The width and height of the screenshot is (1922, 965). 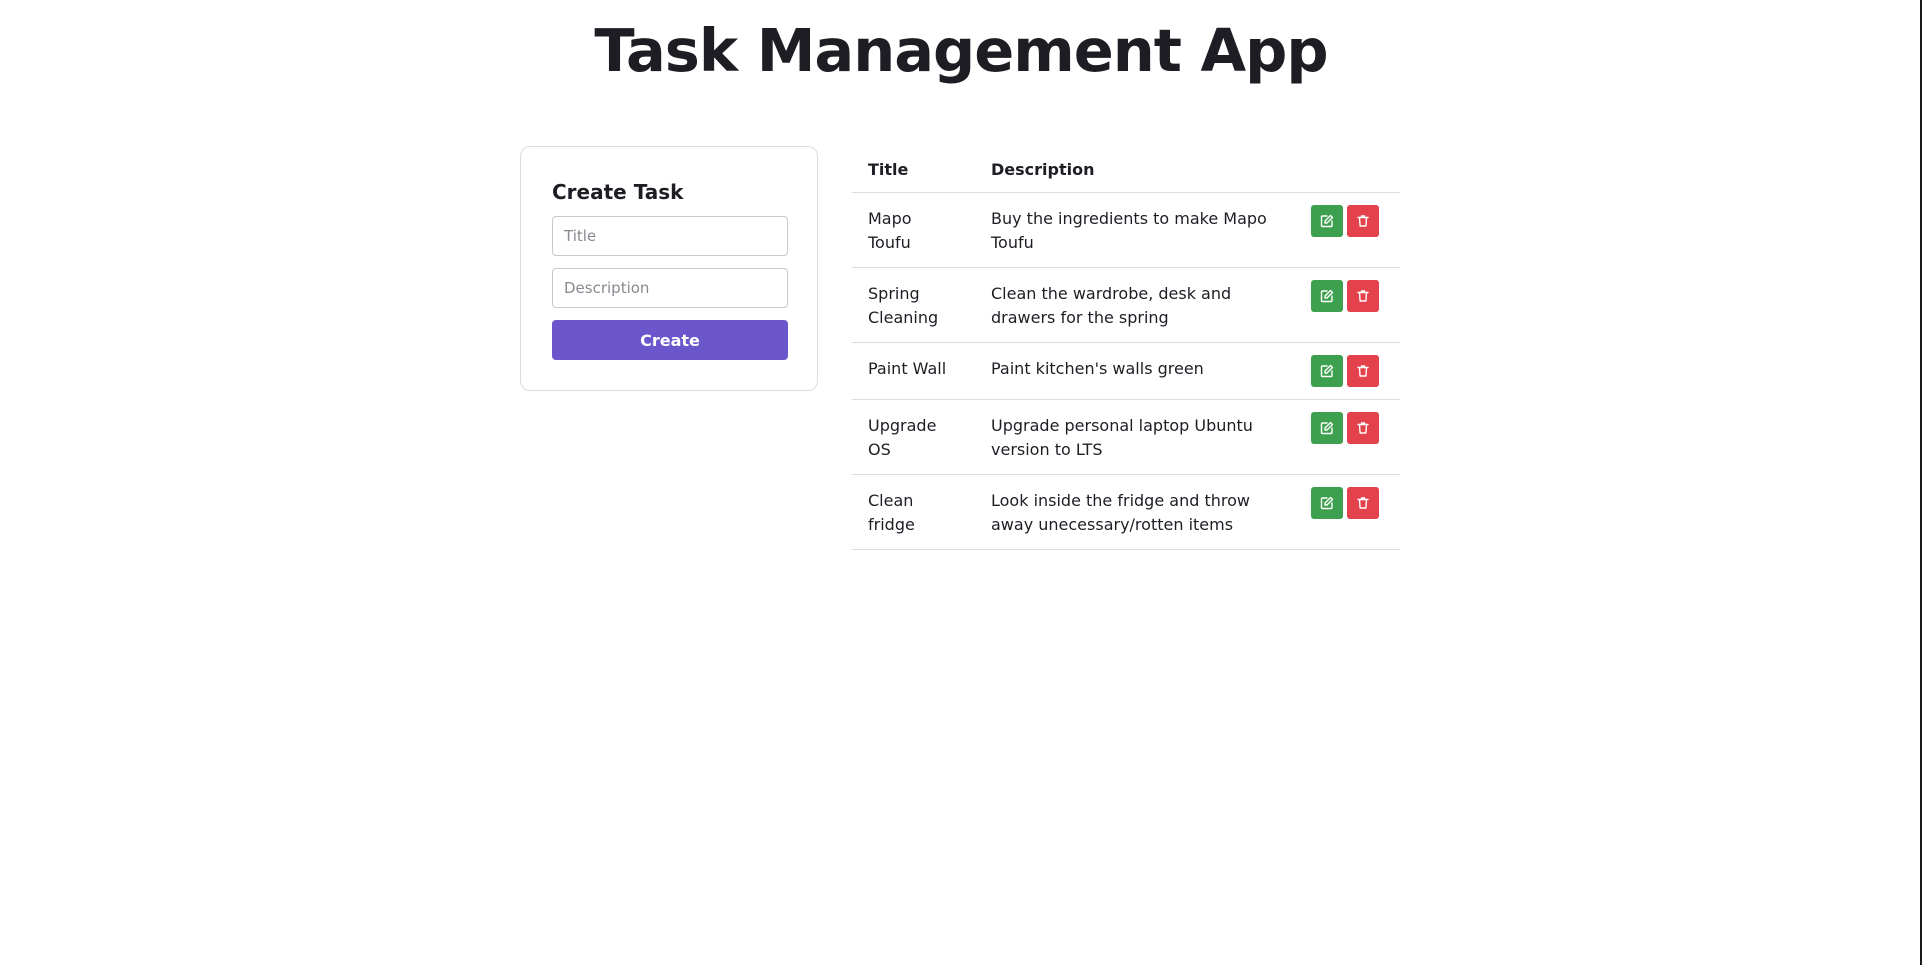 What do you see at coordinates (1135, 230) in the screenshot?
I see `task-description-cell: Buy the ingredients to make Mapo Toufu` at bounding box center [1135, 230].